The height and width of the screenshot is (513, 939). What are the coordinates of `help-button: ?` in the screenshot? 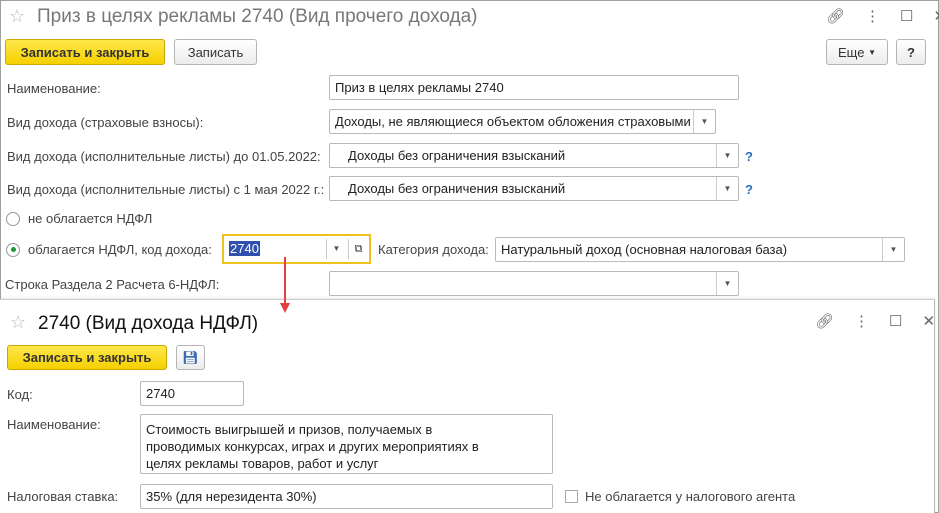 It's located at (911, 52).